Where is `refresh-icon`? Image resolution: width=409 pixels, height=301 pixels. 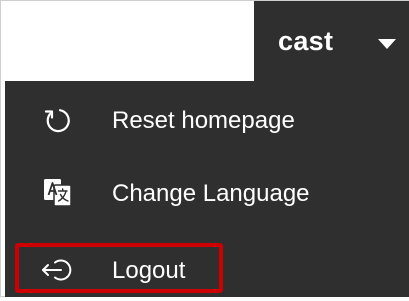
refresh-icon is located at coordinates (58, 120).